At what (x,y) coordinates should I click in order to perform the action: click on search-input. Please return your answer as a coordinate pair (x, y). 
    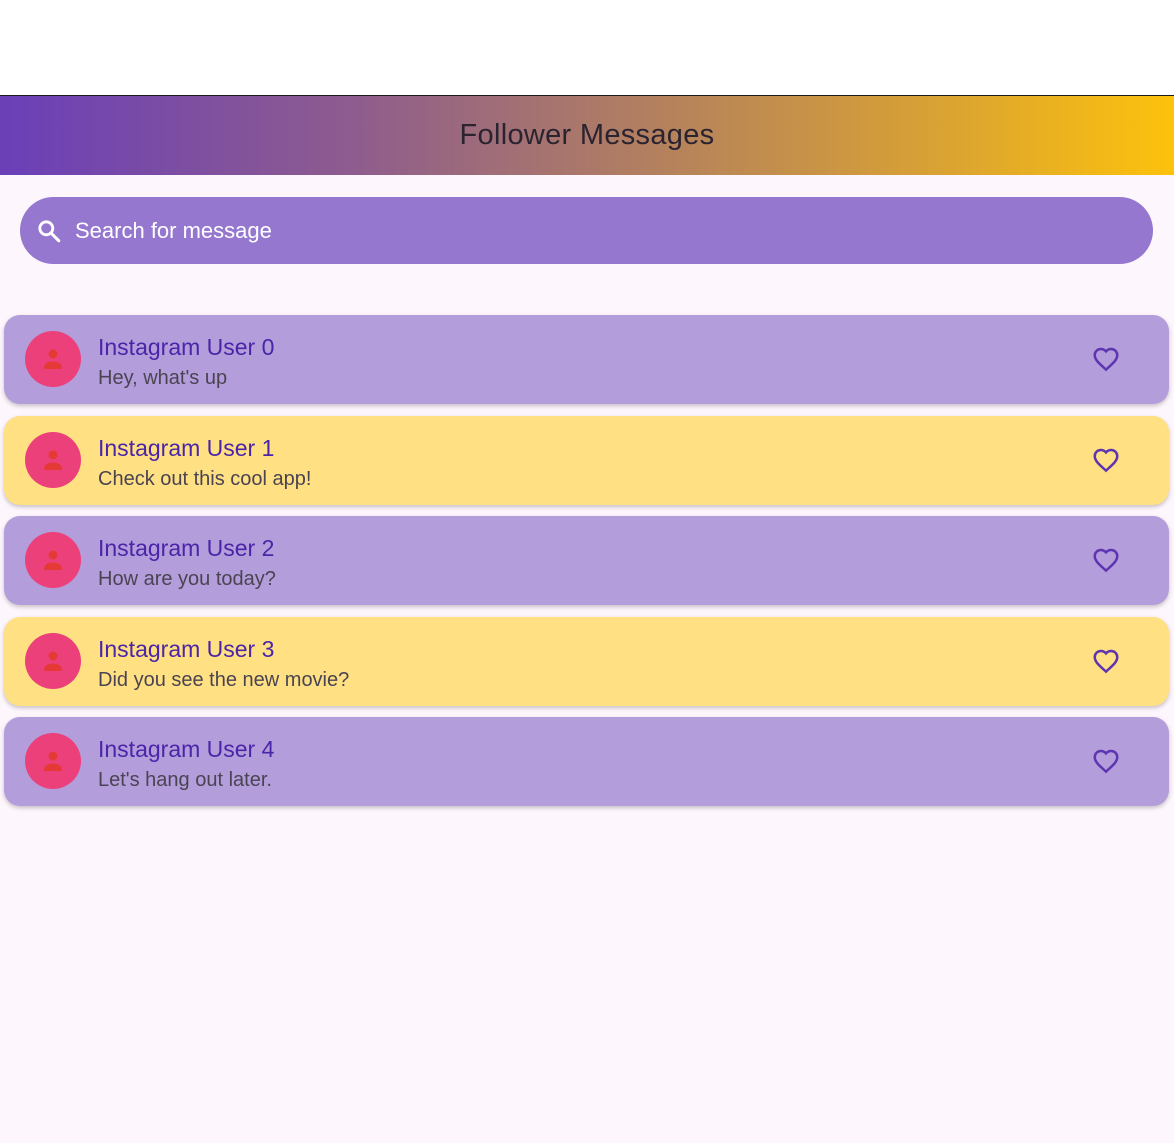
    Looking at the image, I should click on (614, 230).